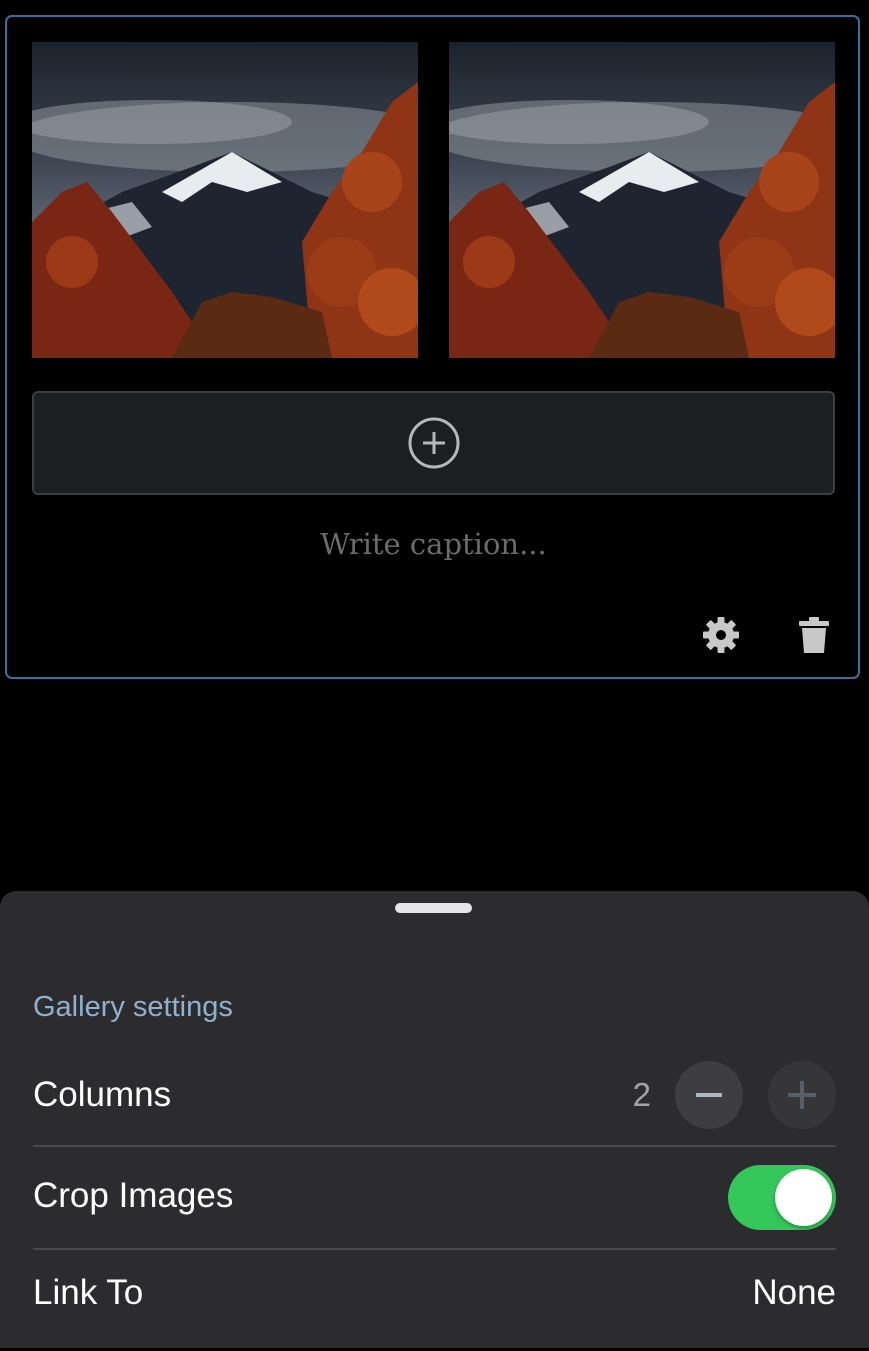 The image size is (869, 1351). I want to click on plus-icon, so click(802, 1095).